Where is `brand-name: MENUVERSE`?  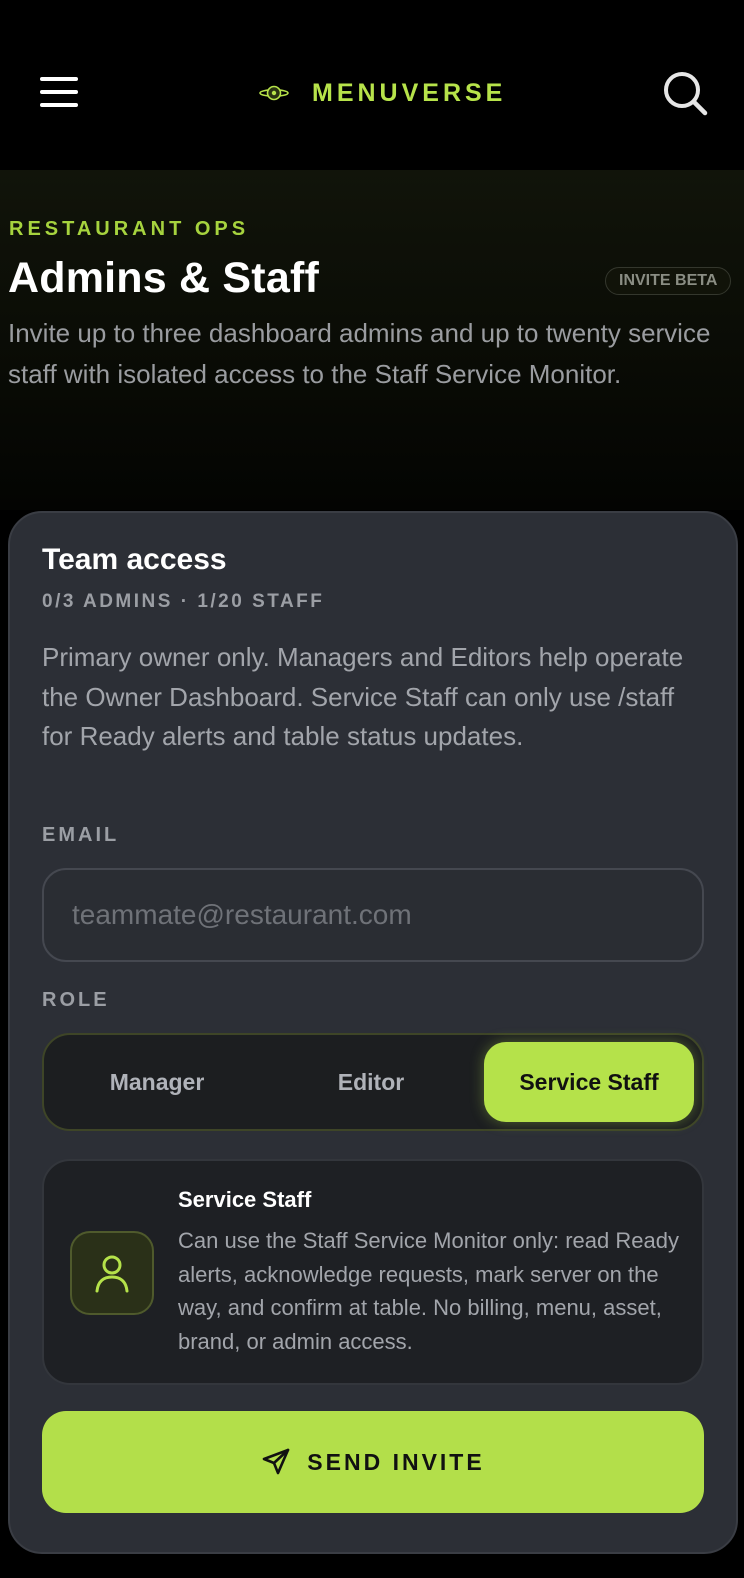
brand-name: MENUVERSE is located at coordinates (409, 92).